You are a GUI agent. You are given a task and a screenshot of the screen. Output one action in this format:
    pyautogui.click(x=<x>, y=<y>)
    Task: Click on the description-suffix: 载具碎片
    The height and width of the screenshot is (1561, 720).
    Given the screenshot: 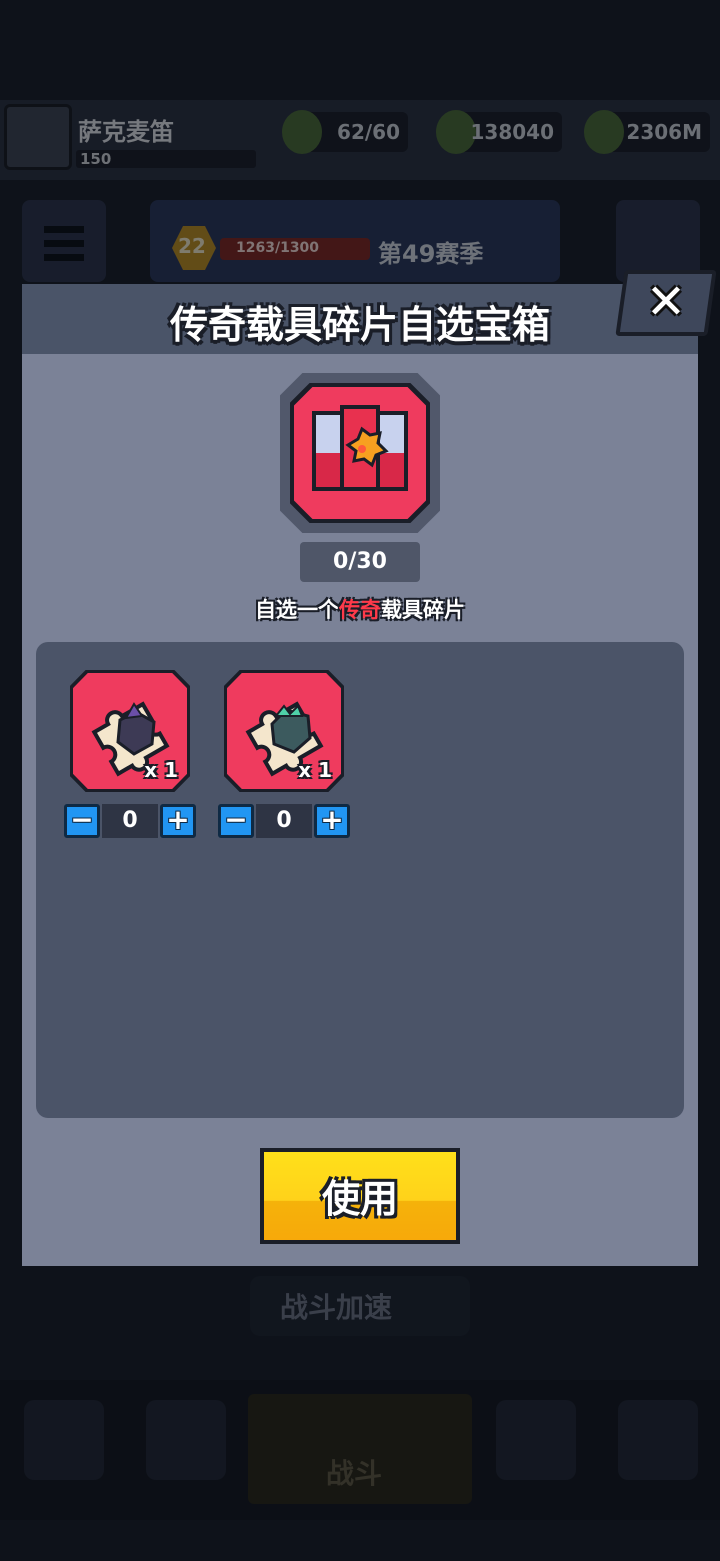 What is the action you would take?
    pyautogui.click(x=423, y=610)
    